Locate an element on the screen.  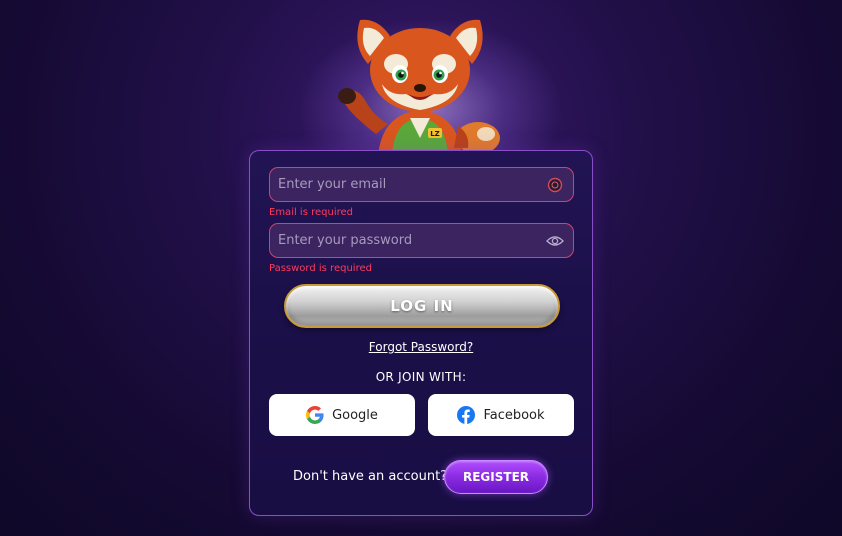
svg-text: LZ is located at coordinates (435, 134).